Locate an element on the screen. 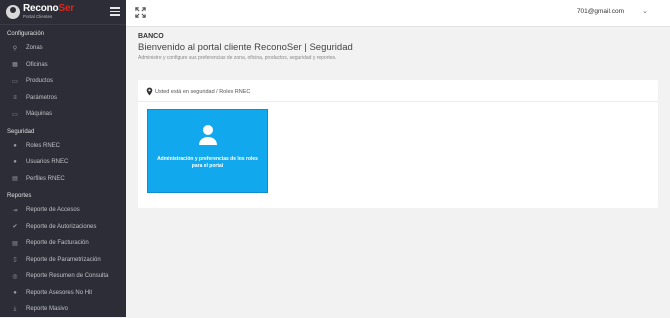 The width and height of the screenshot is (670, 318). breadcrumb: Usted está en seguridad / Roles RNEC is located at coordinates (198, 91).